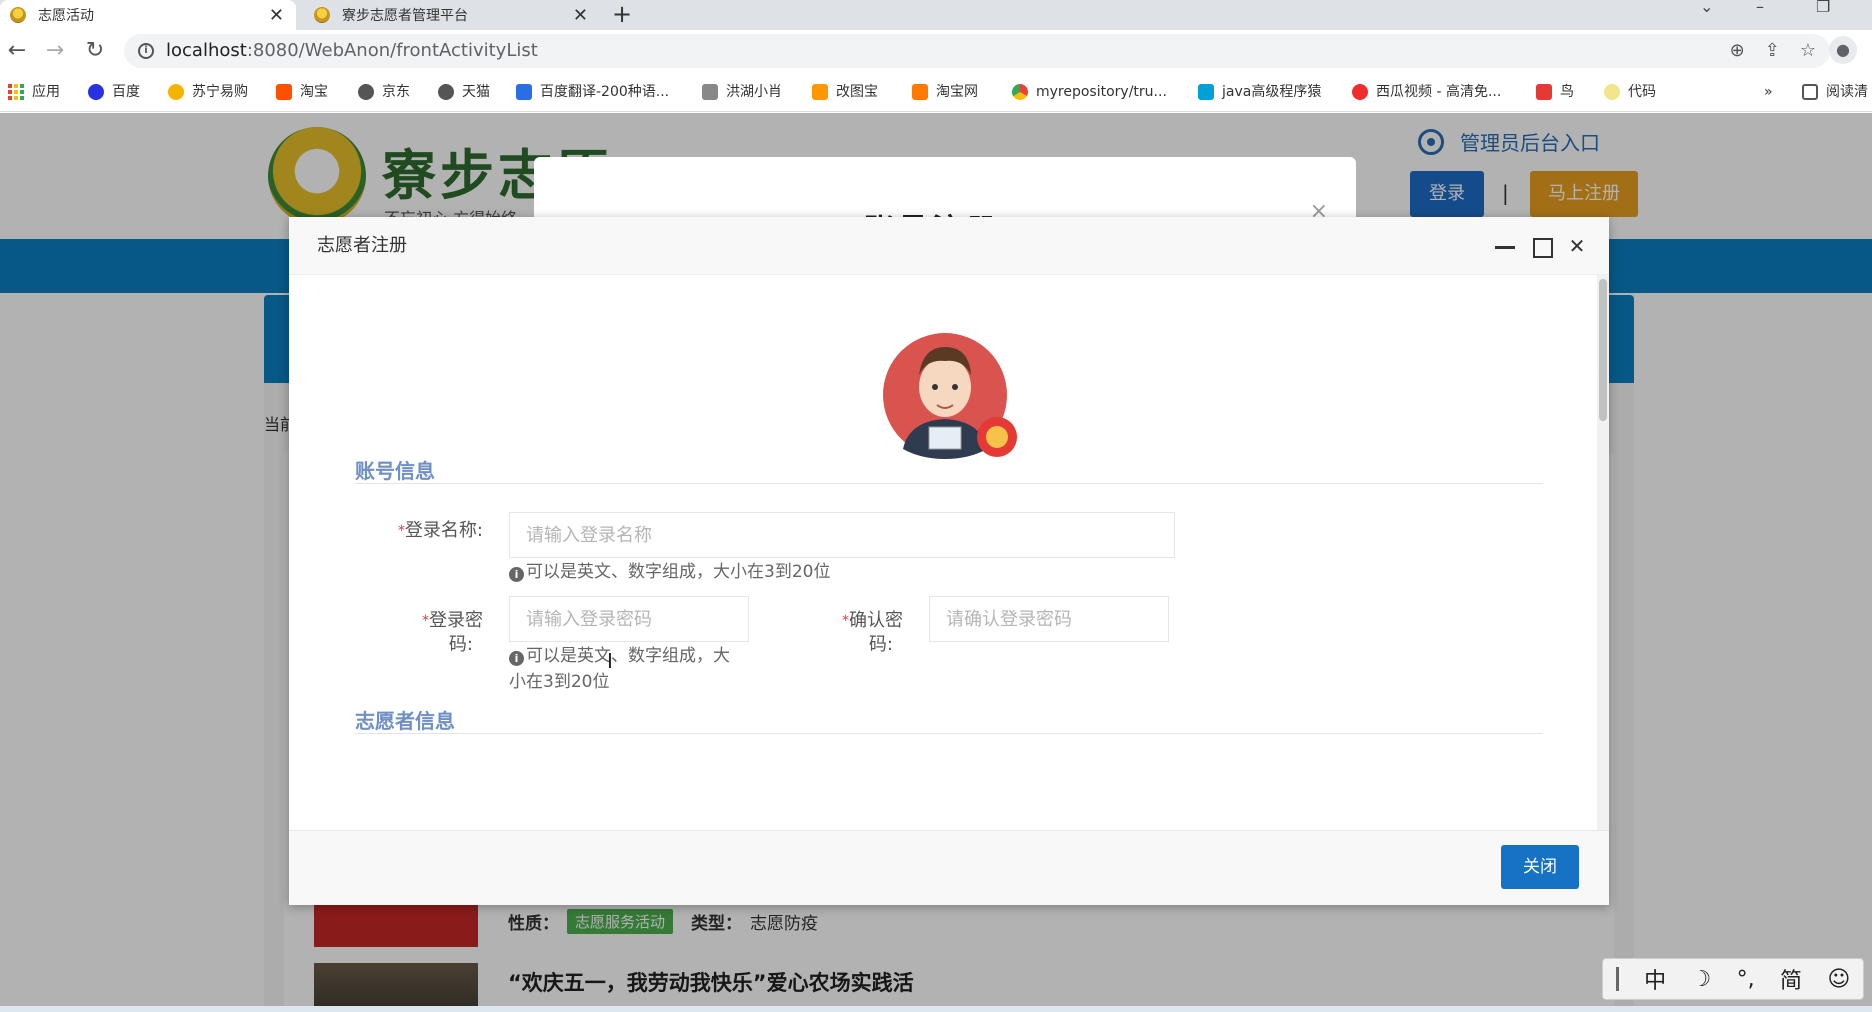  Describe the element at coordinates (146, 51) in the screenshot. I see `site-info-icon: i` at that location.